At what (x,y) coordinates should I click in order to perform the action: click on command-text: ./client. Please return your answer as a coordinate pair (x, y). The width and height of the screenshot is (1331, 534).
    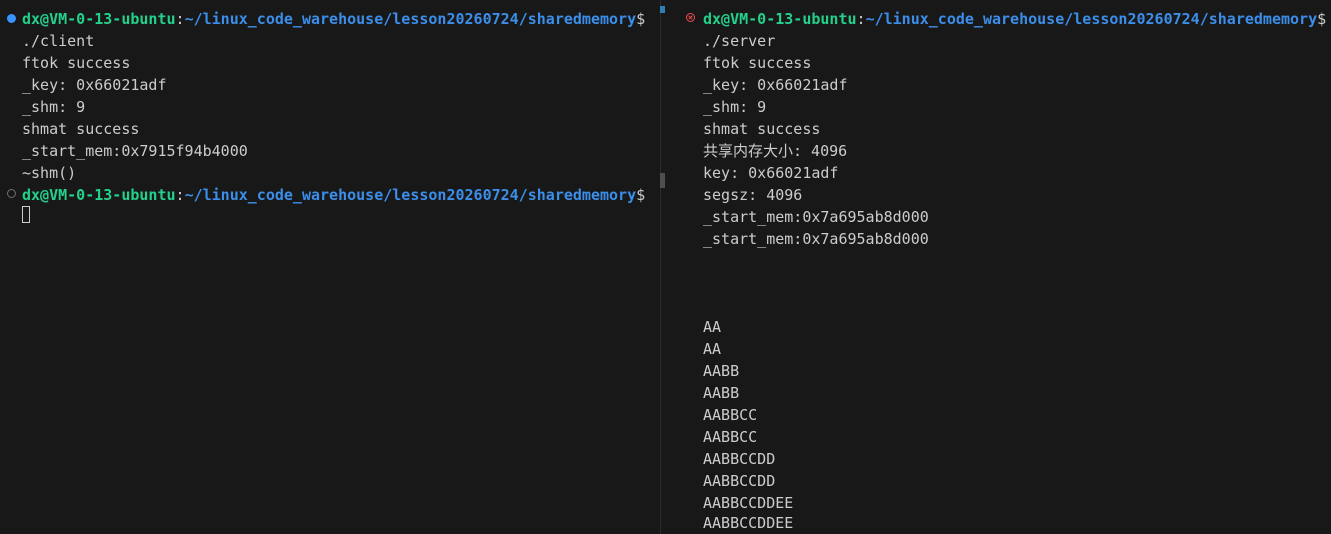
    Looking at the image, I should click on (58, 41).